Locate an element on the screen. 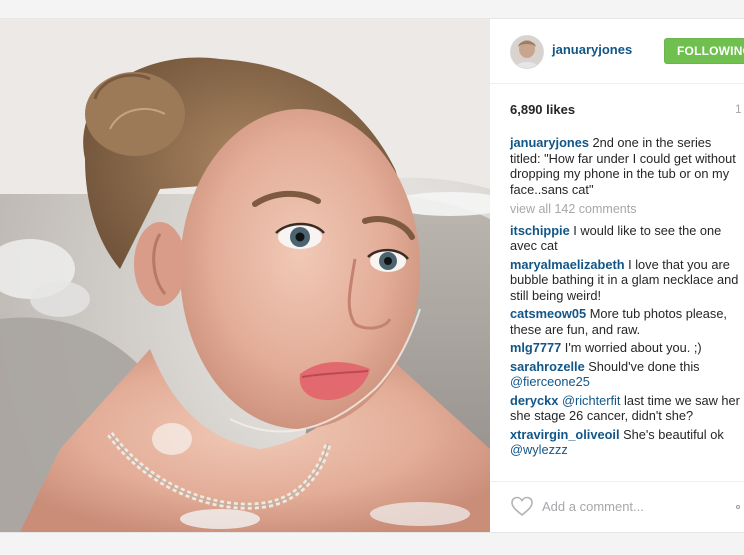 The height and width of the screenshot is (555, 744). avatar-image is located at coordinates (527, 52).